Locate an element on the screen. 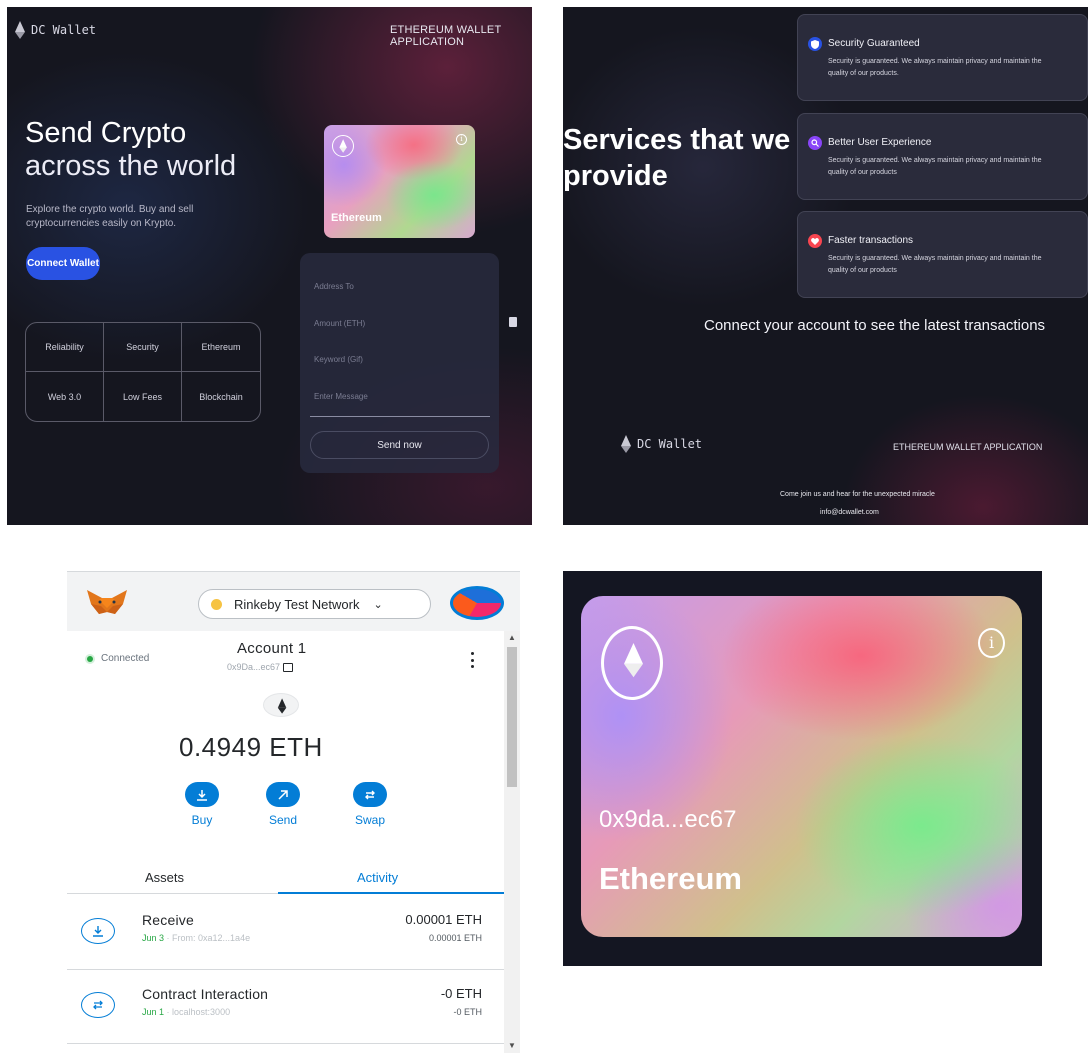 This screenshot has height=1053, width=1088. logo: DC Wallet is located at coordinates (55, 30).